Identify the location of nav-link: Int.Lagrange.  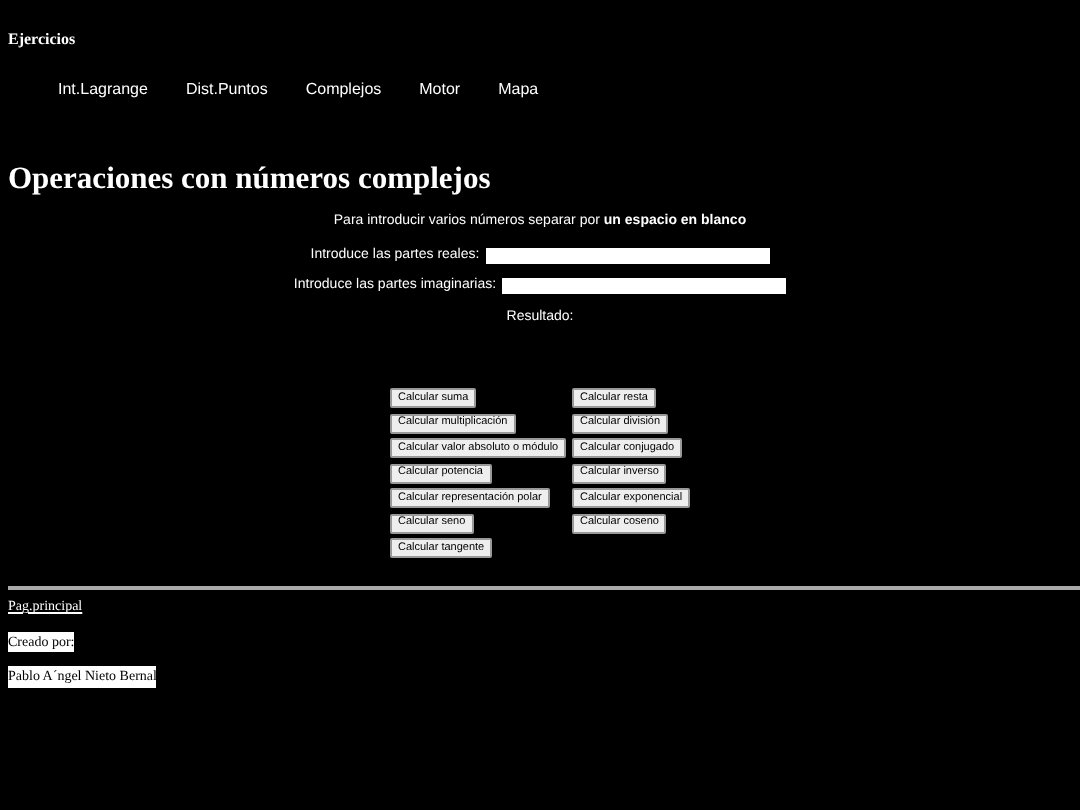
(103, 90).